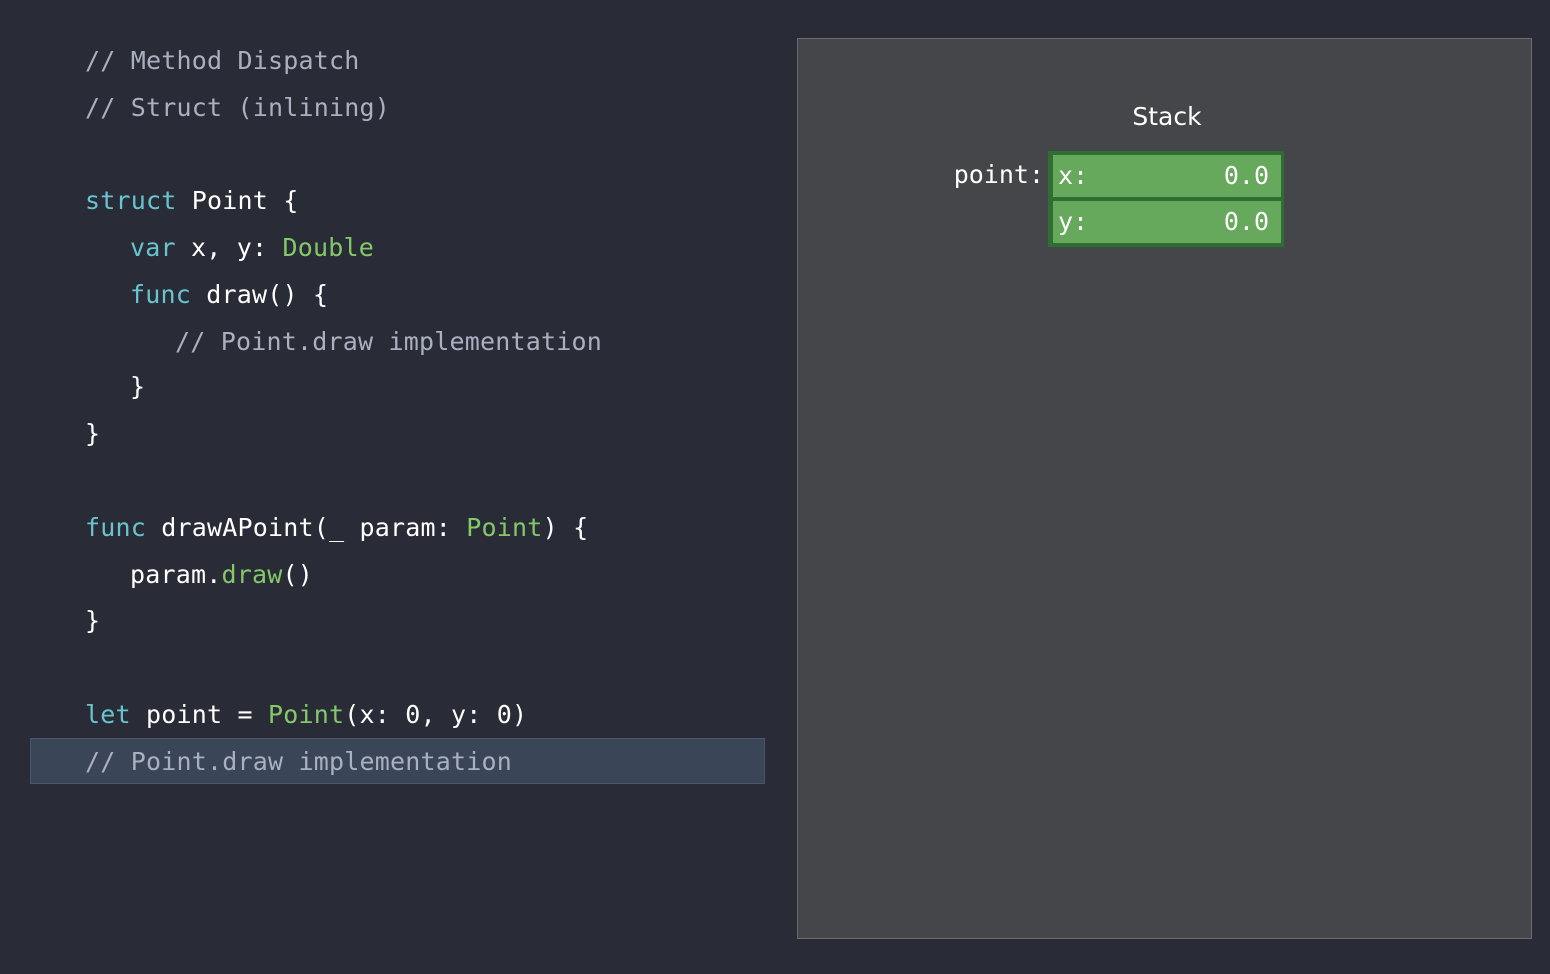  What do you see at coordinates (238, 107) in the screenshot?
I see `code-line-comment: // Struct (inlining)` at bounding box center [238, 107].